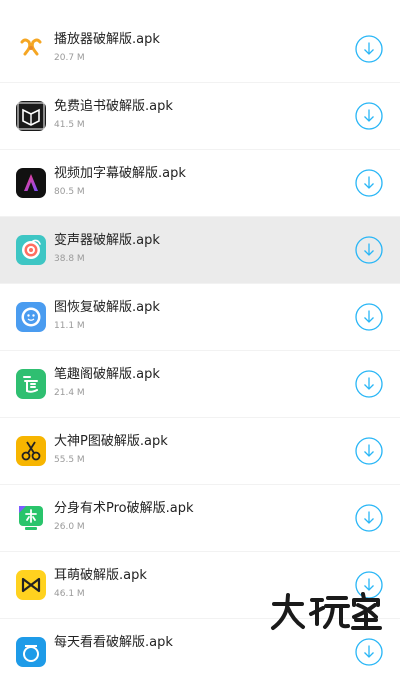  Describe the element at coordinates (124, 508) in the screenshot. I see `file-name: 分身有术Pro破解版.apk` at that location.